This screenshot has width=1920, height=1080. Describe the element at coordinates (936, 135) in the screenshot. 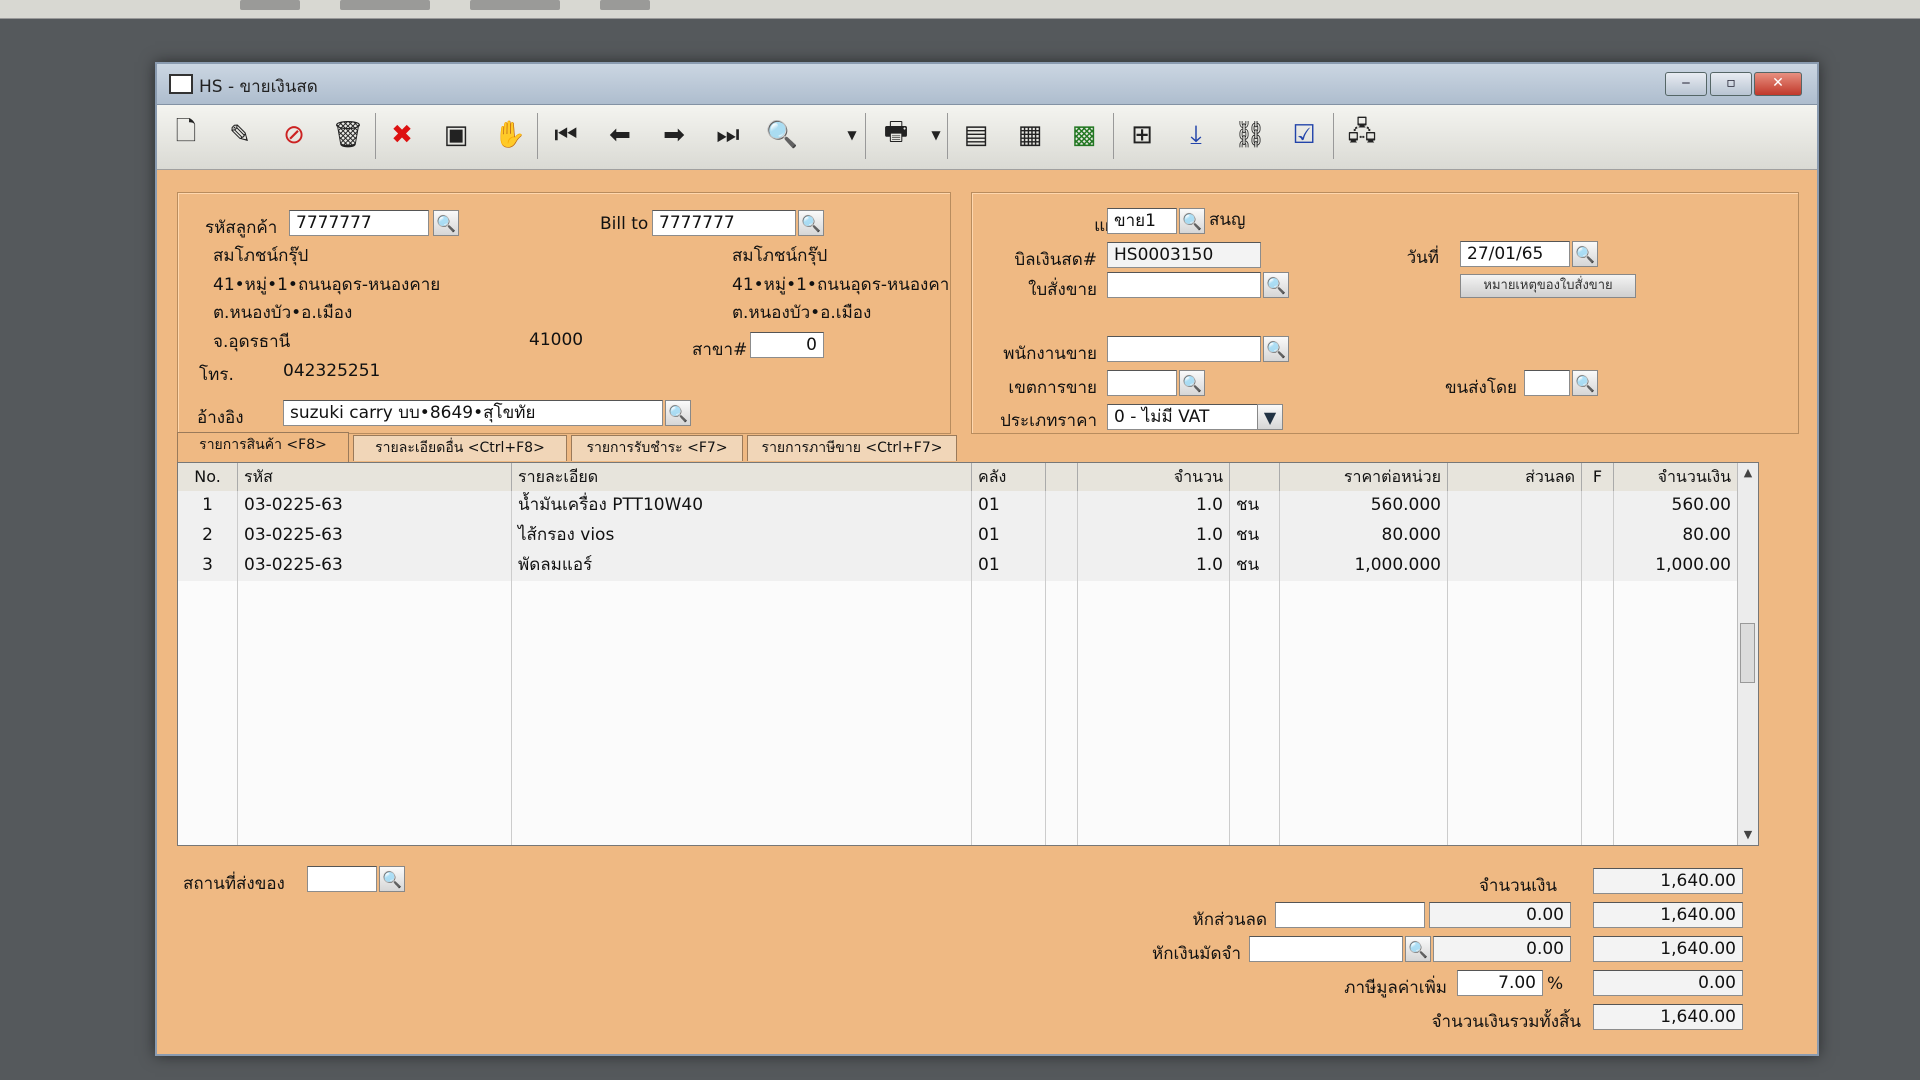

I see `print-dropdown-caret-icon: ▼` at that location.